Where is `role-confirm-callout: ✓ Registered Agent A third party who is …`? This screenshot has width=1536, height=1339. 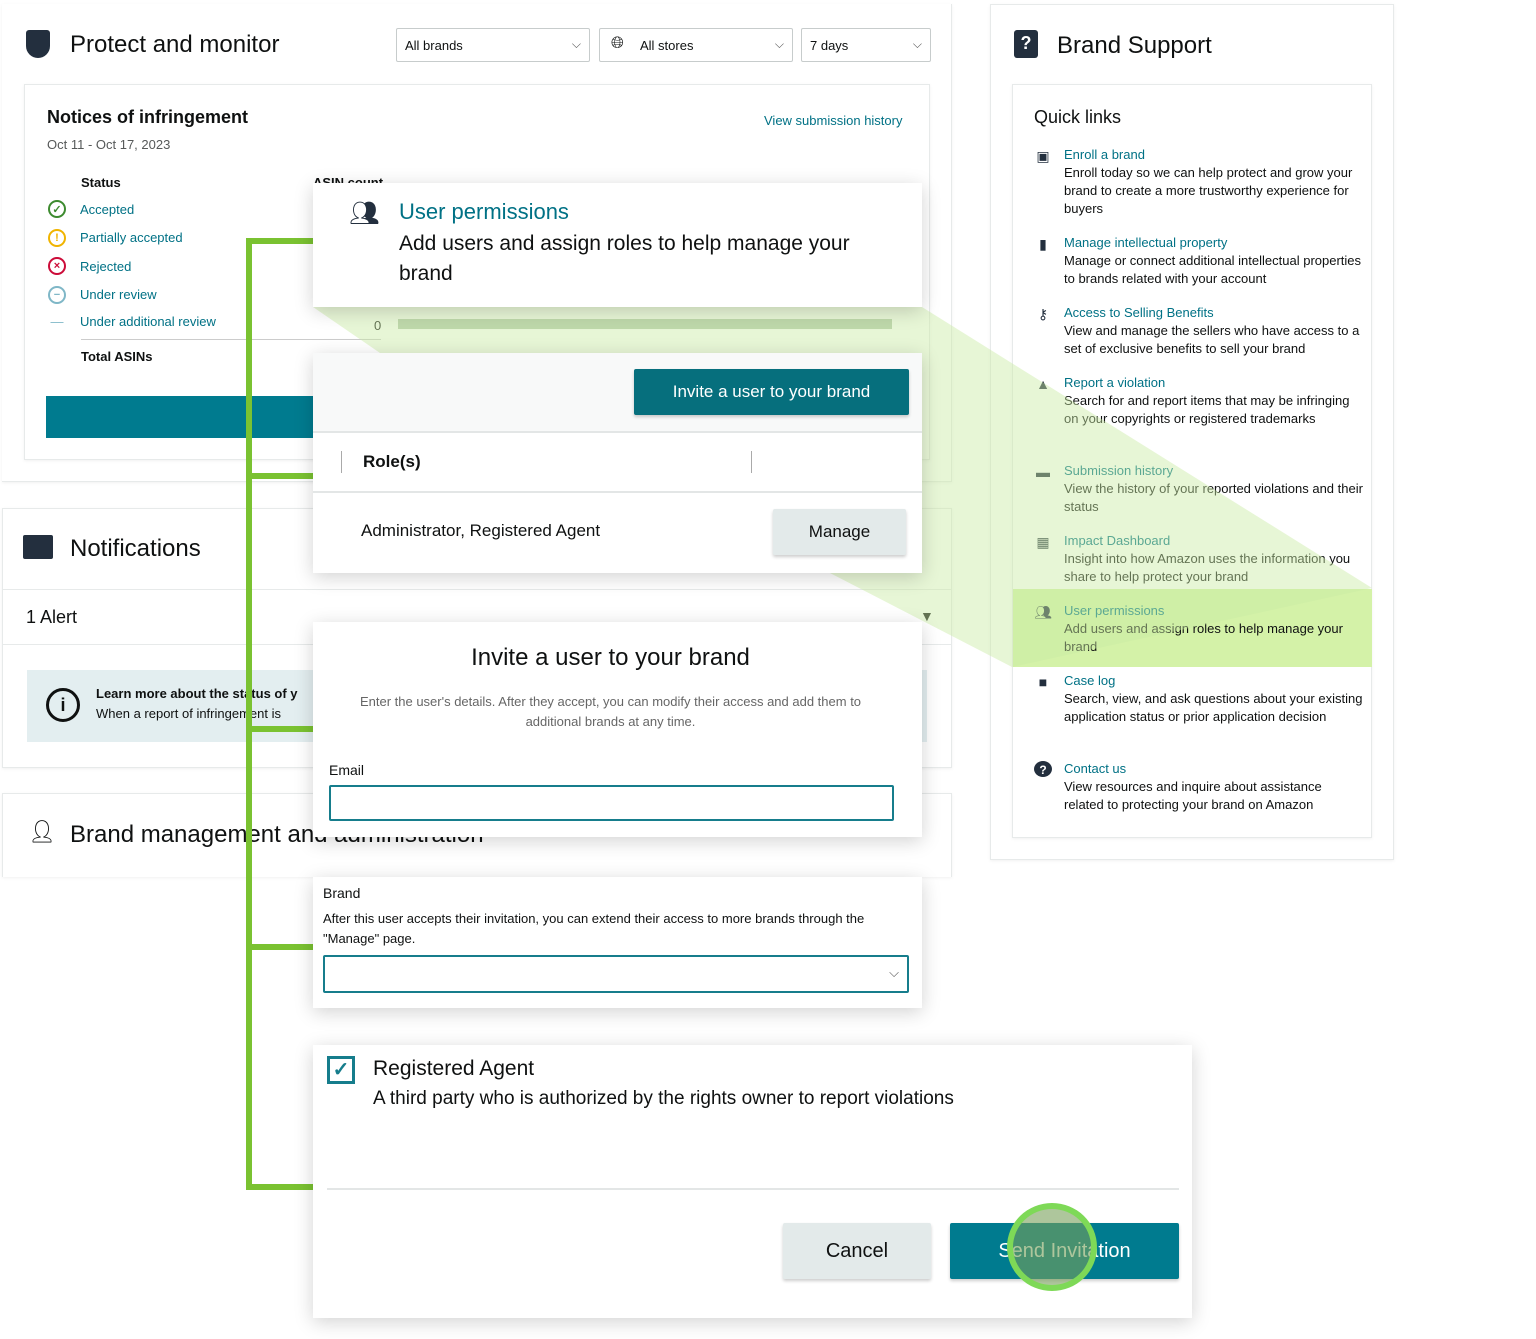
role-confirm-callout: ✓ Registered Agent A third party who is … is located at coordinates (752, 1181).